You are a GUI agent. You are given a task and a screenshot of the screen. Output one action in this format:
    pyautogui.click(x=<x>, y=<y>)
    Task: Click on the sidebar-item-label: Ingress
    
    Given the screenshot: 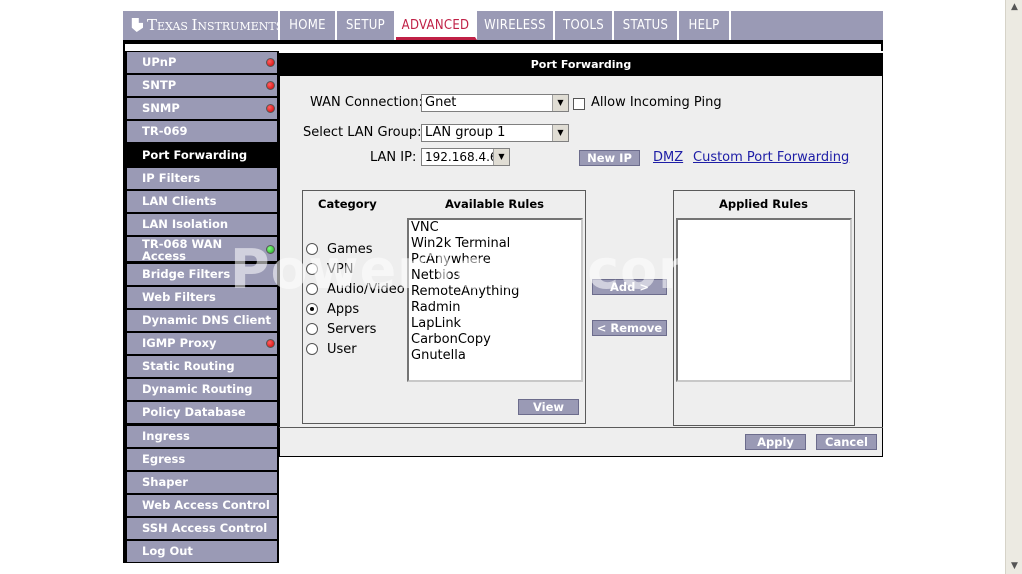 What is the action you would take?
    pyautogui.click(x=166, y=436)
    